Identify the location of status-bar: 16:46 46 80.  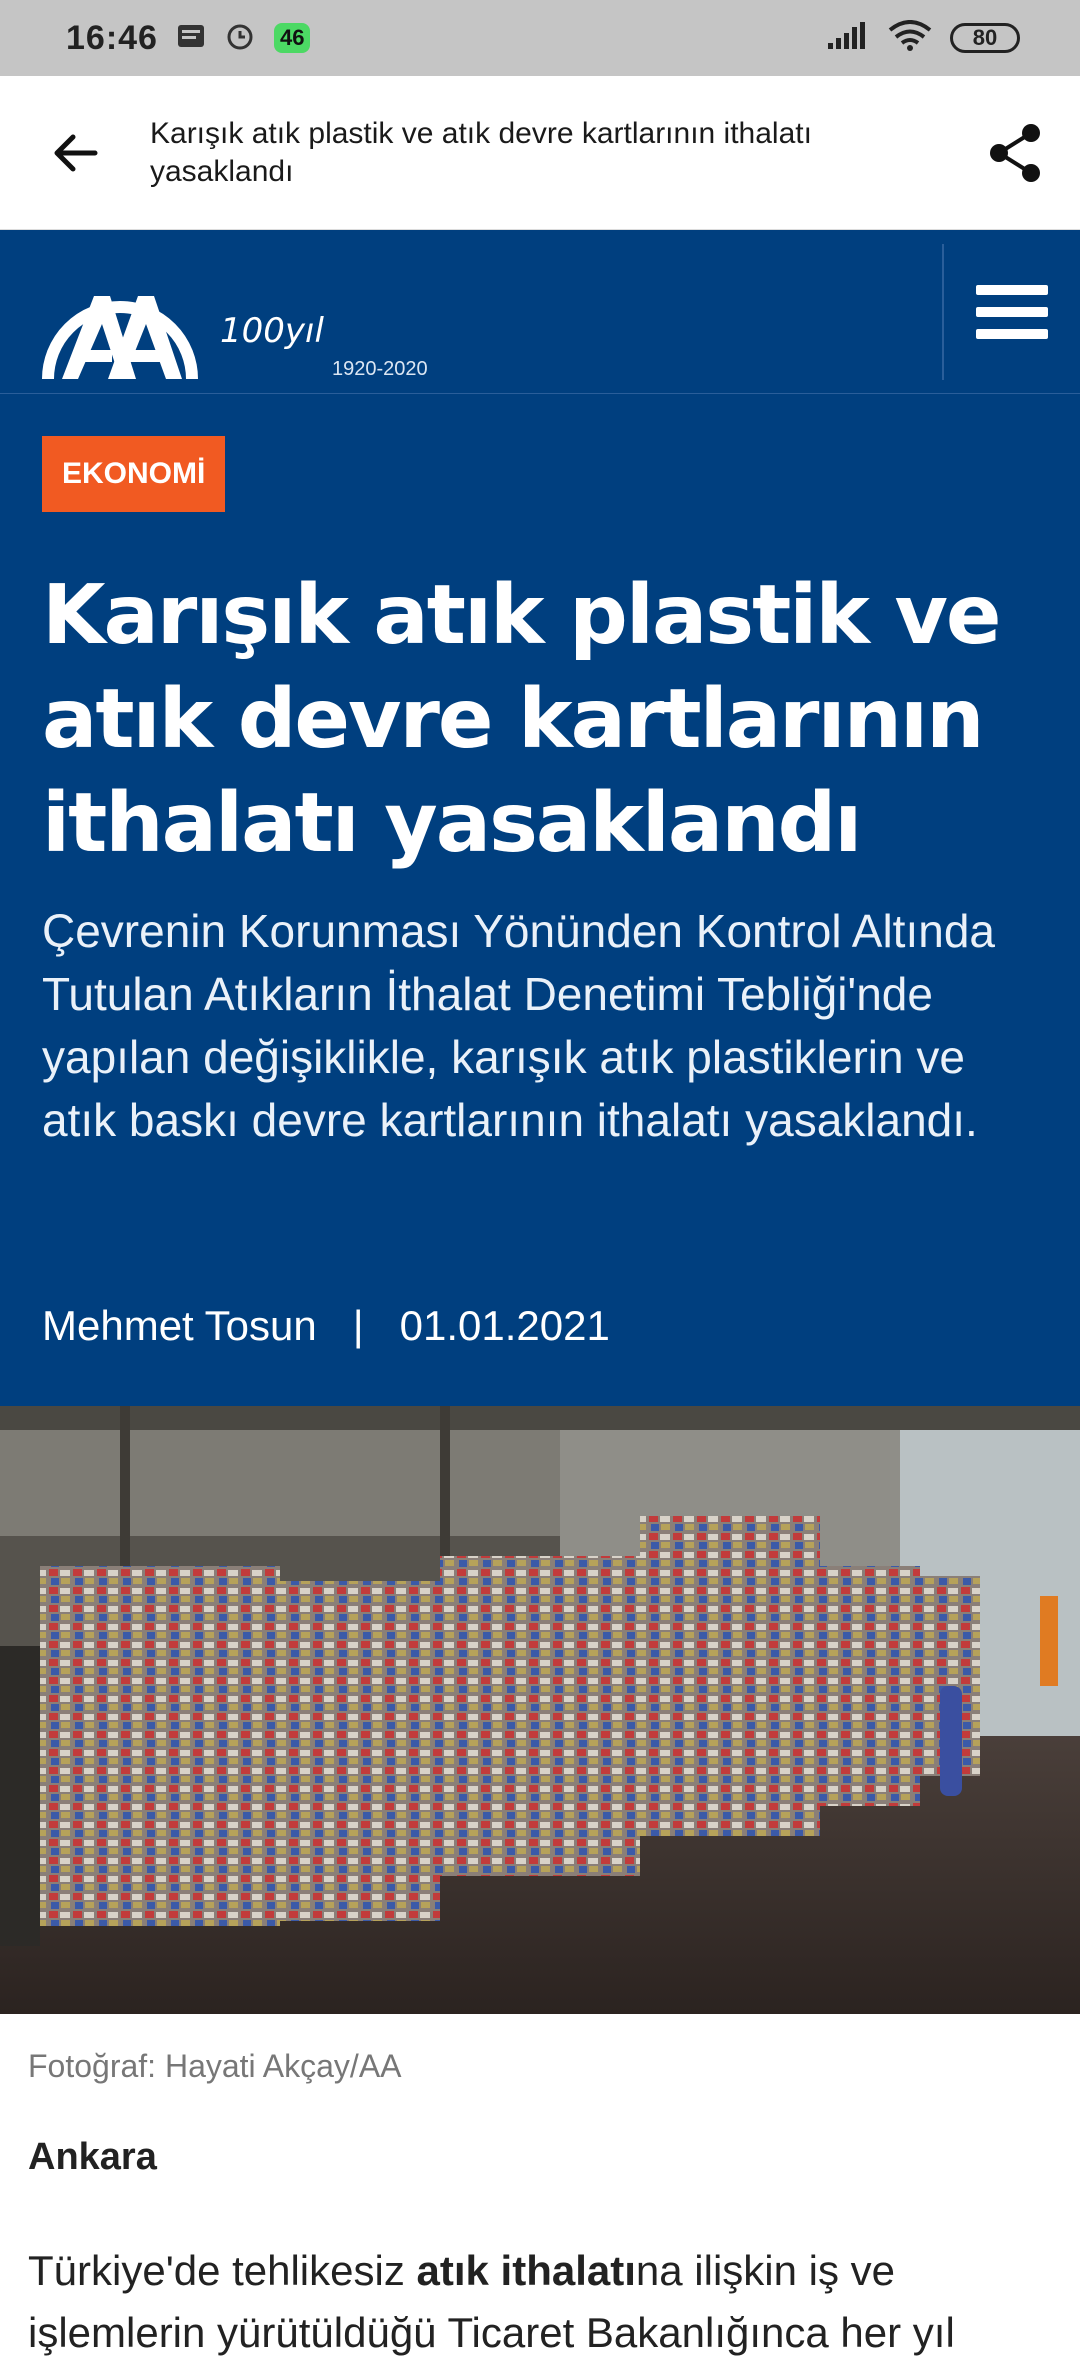
(540, 38).